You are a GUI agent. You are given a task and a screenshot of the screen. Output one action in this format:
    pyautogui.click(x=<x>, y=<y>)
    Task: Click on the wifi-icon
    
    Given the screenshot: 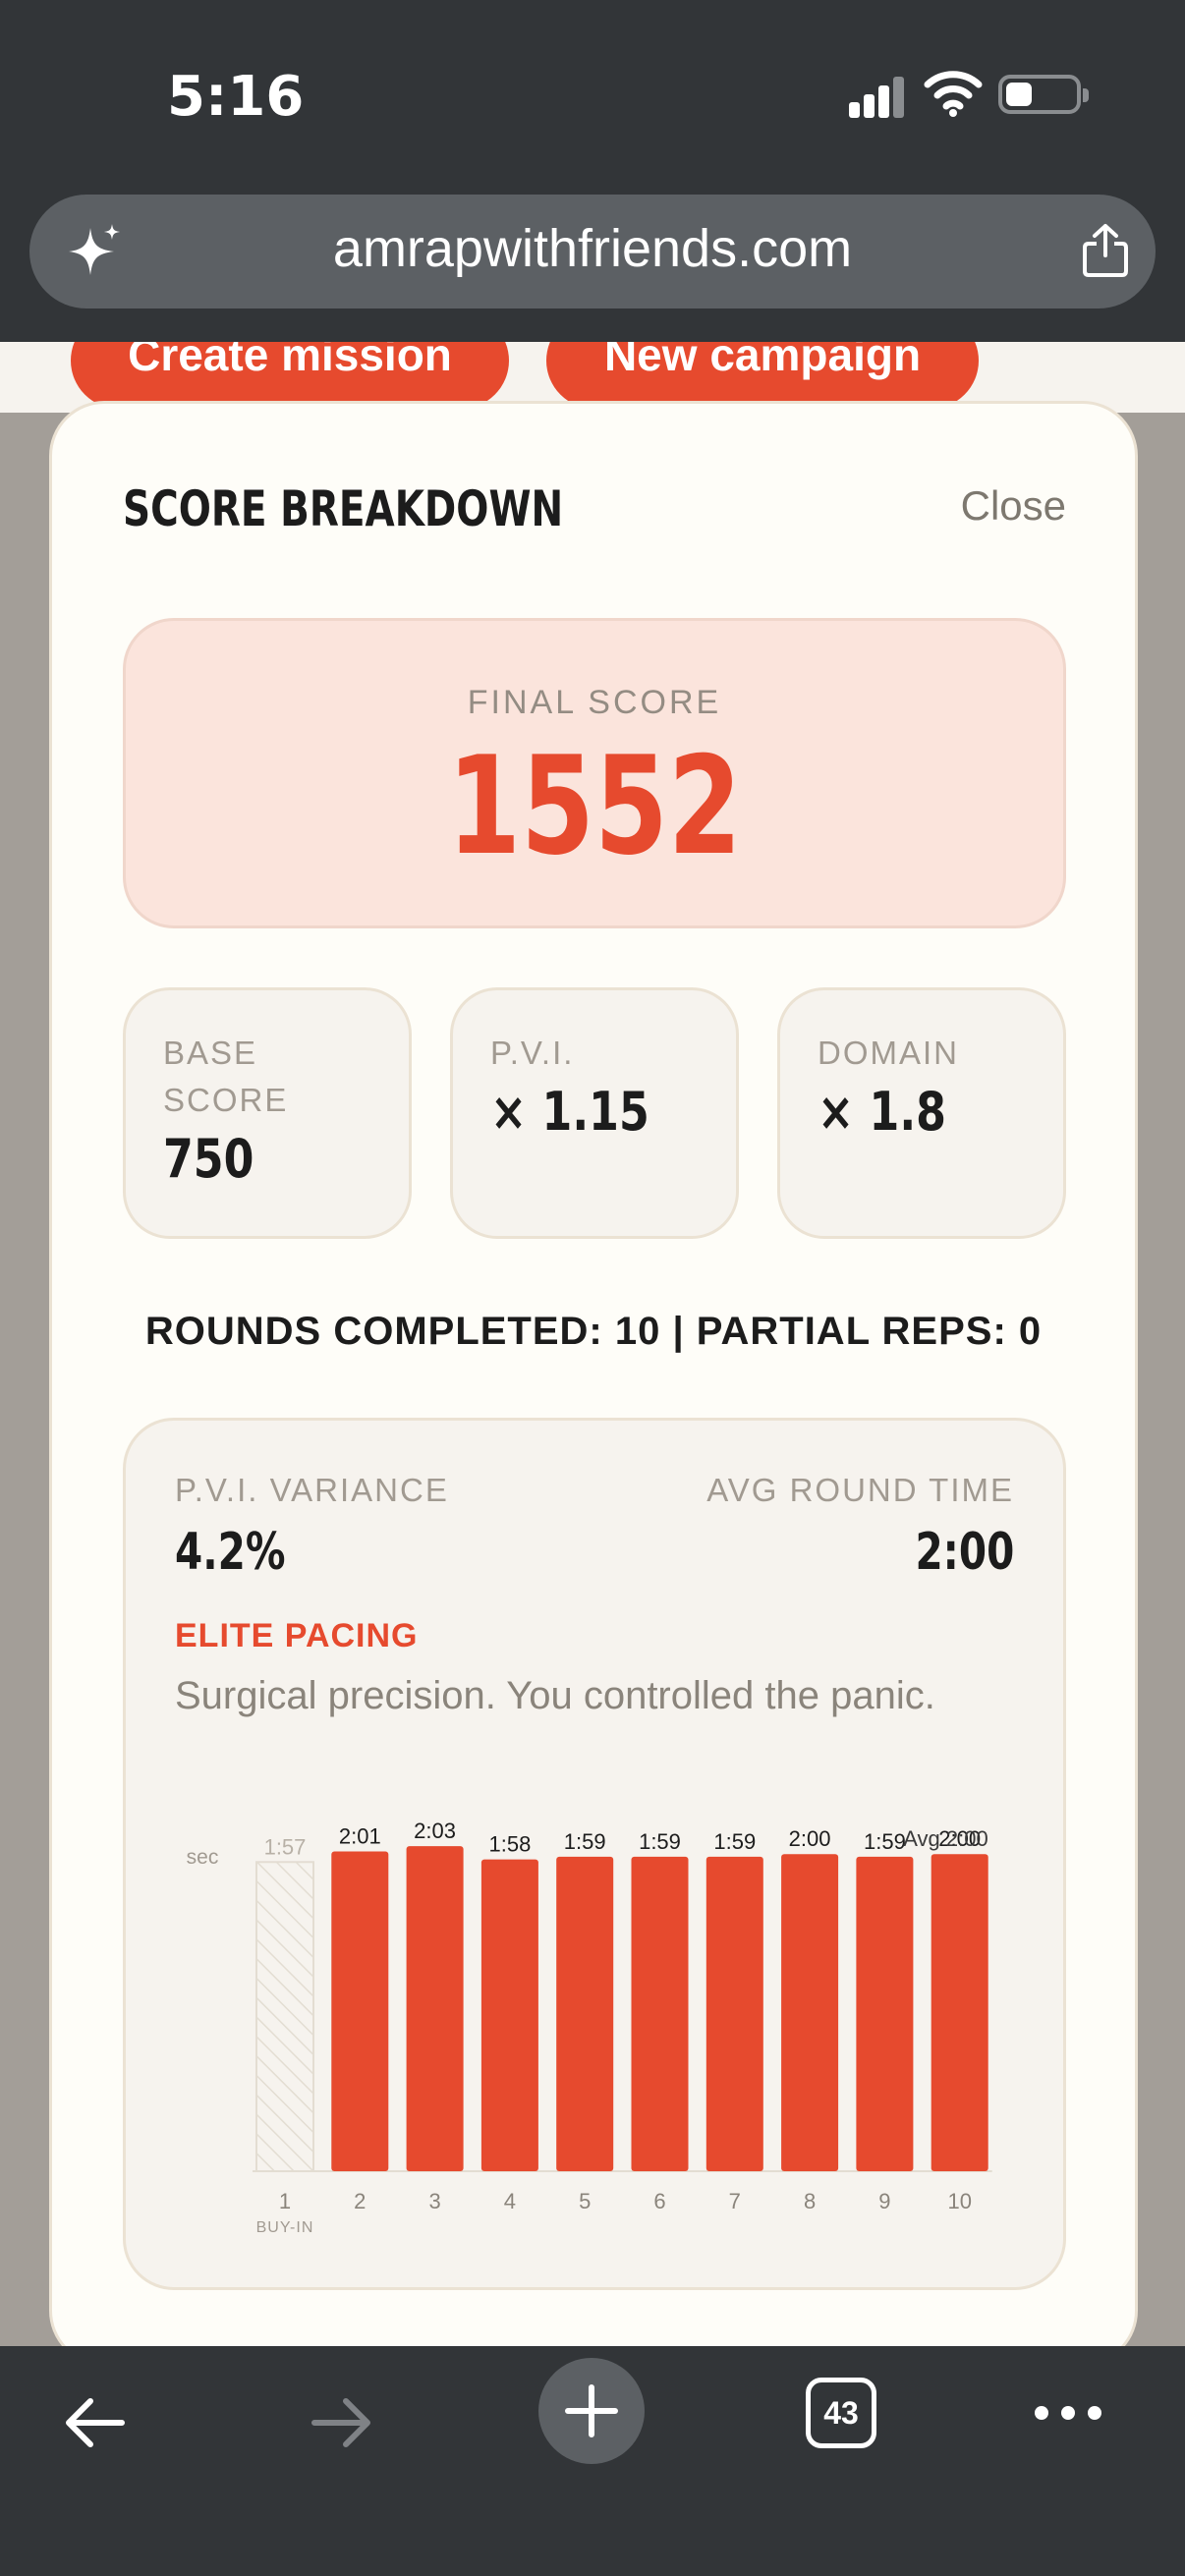 What is the action you would take?
    pyautogui.click(x=954, y=94)
    